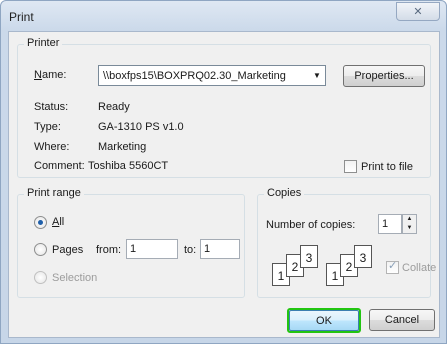  What do you see at coordinates (74, 278) in the screenshot?
I see `selection-radio-label: Selection` at bounding box center [74, 278].